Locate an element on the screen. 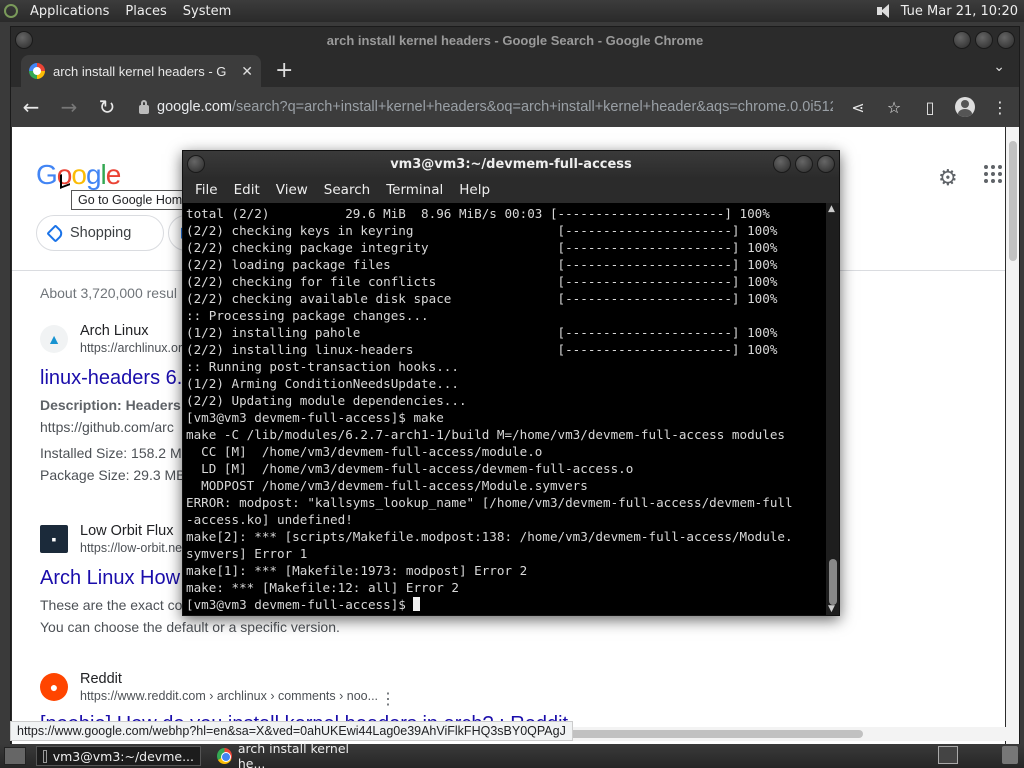 Image resolution: width=1024 pixels, height=768 pixels. share-icon: ⋖ is located at coordinates (858, 107).